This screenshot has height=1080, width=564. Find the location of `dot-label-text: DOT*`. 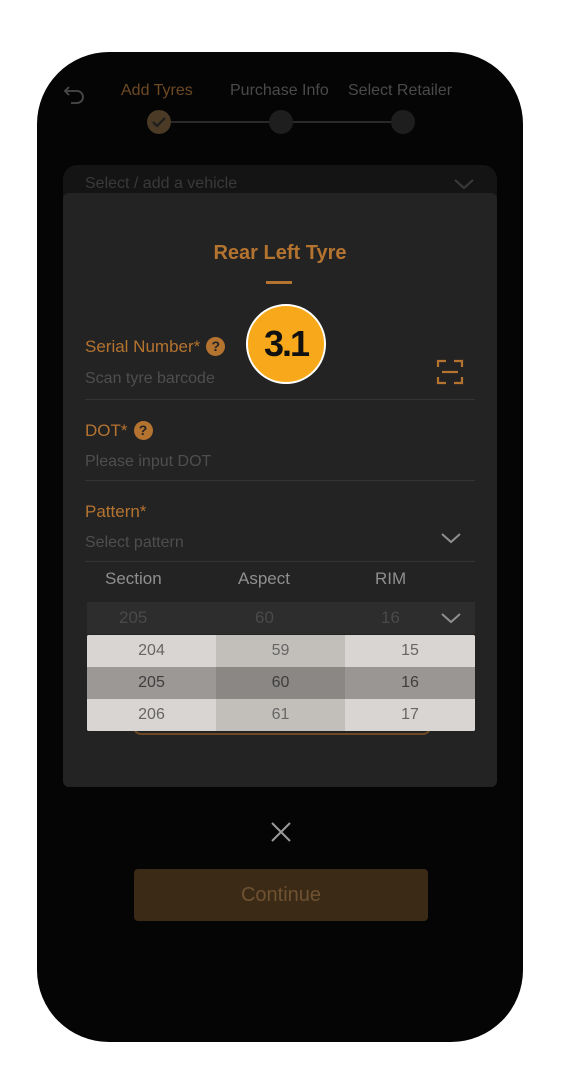

dot-label-text: DOT* is located at coordinates (106, 430).